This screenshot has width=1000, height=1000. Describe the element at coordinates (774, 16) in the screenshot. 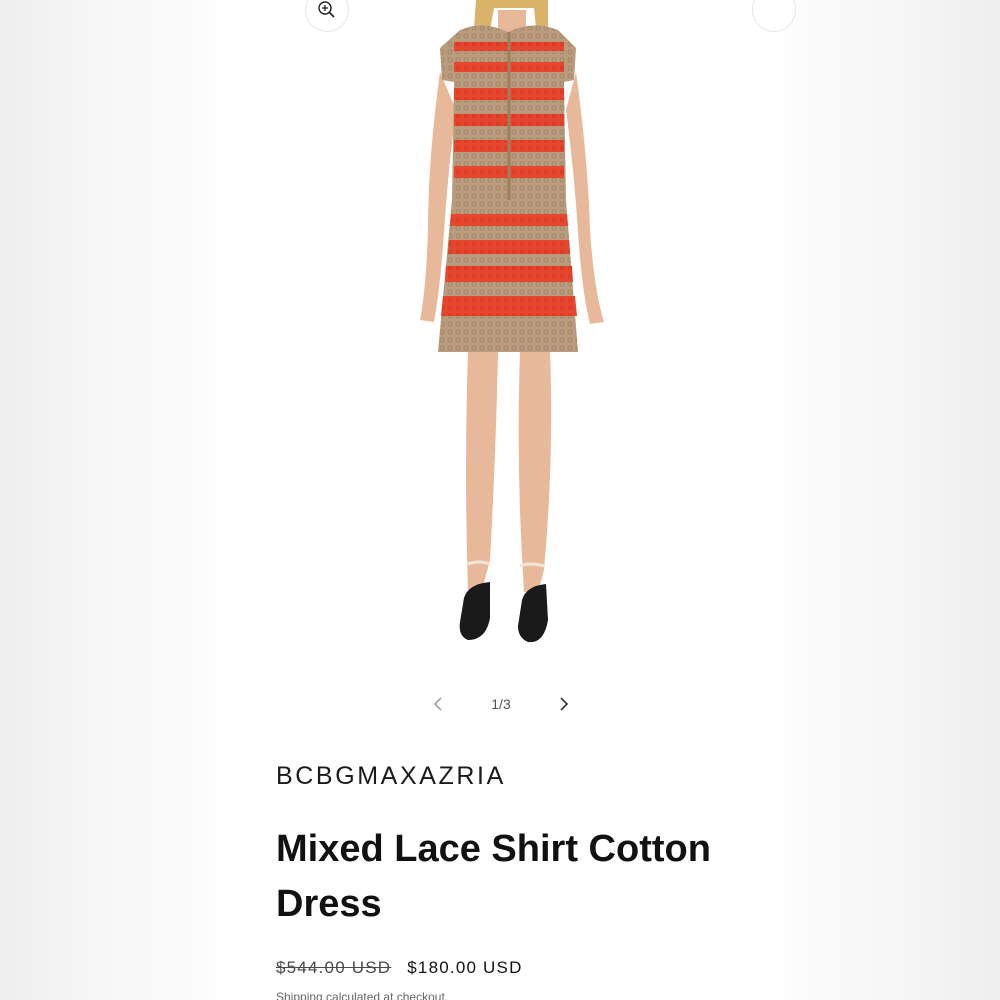

I see `share-button` at that location.